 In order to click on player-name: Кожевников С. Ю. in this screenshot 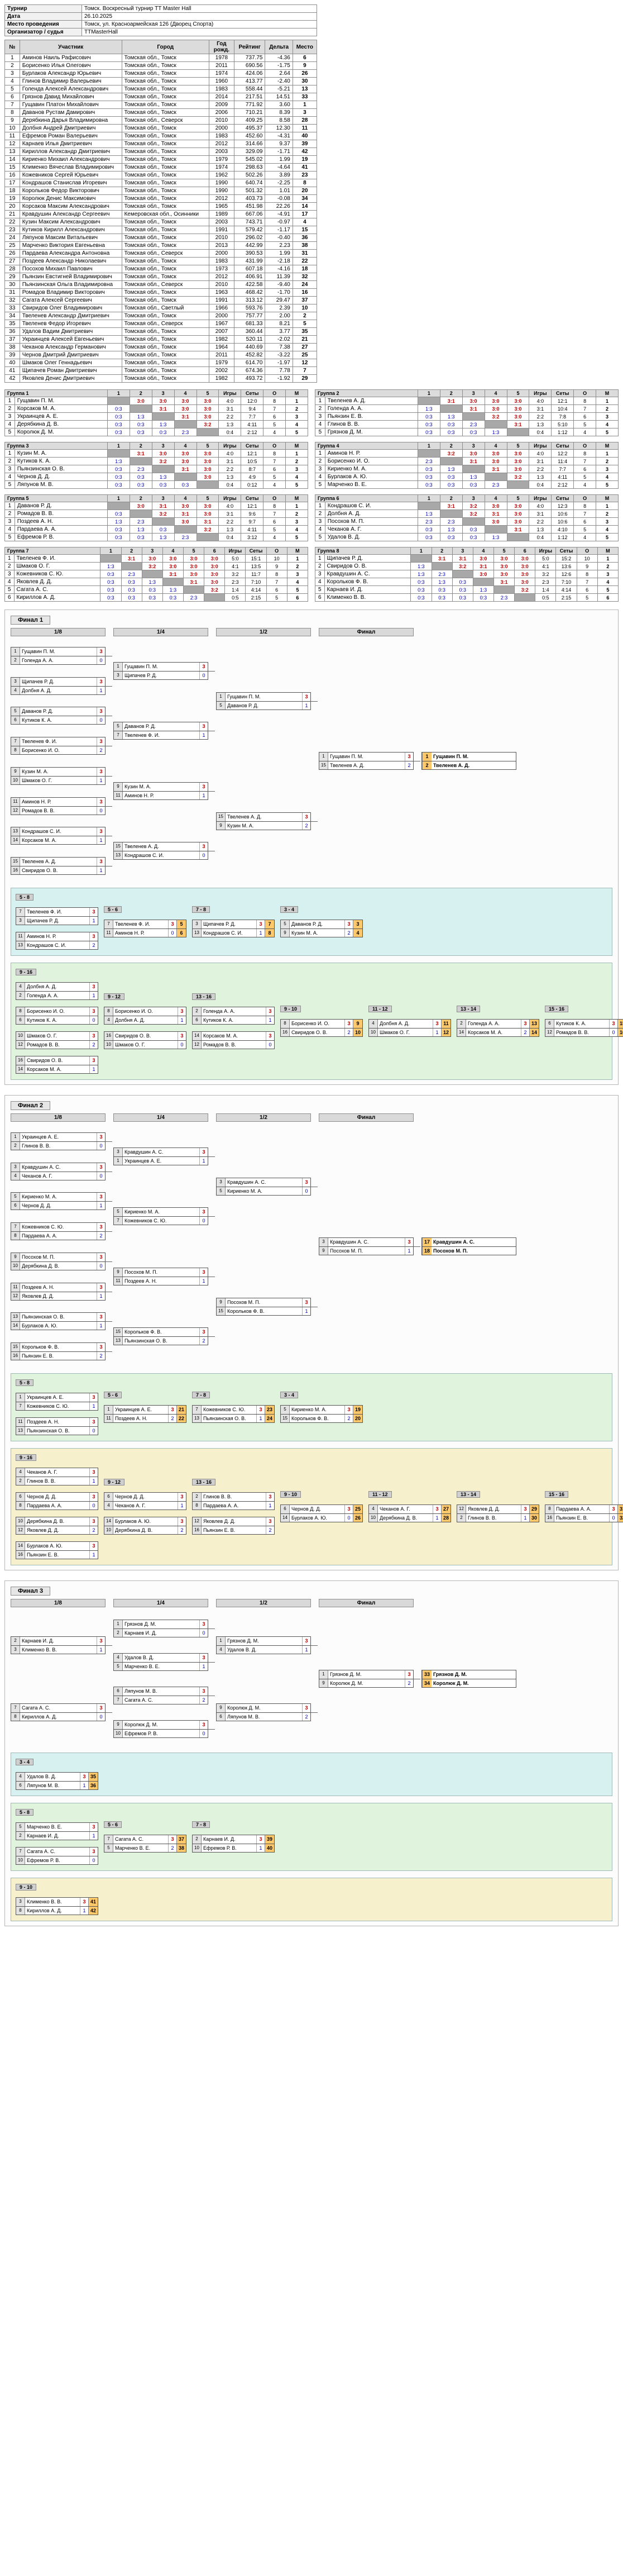, I will do `click(48, 1406)`.